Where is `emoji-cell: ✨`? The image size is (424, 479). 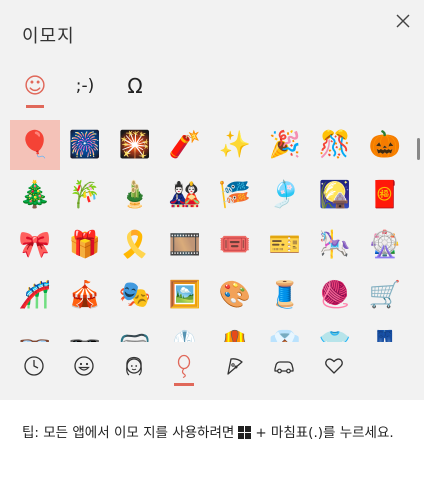
emoji-cell: ✨ is located at coordinates (235, 145).